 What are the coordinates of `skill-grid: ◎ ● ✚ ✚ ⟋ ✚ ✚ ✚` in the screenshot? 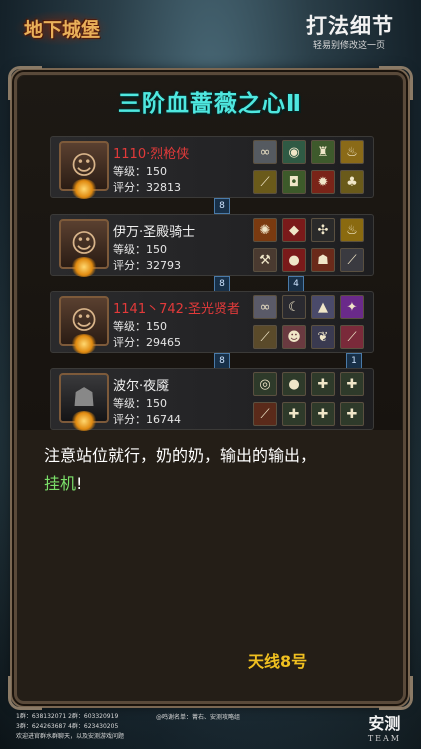 It's located at (311, 400).